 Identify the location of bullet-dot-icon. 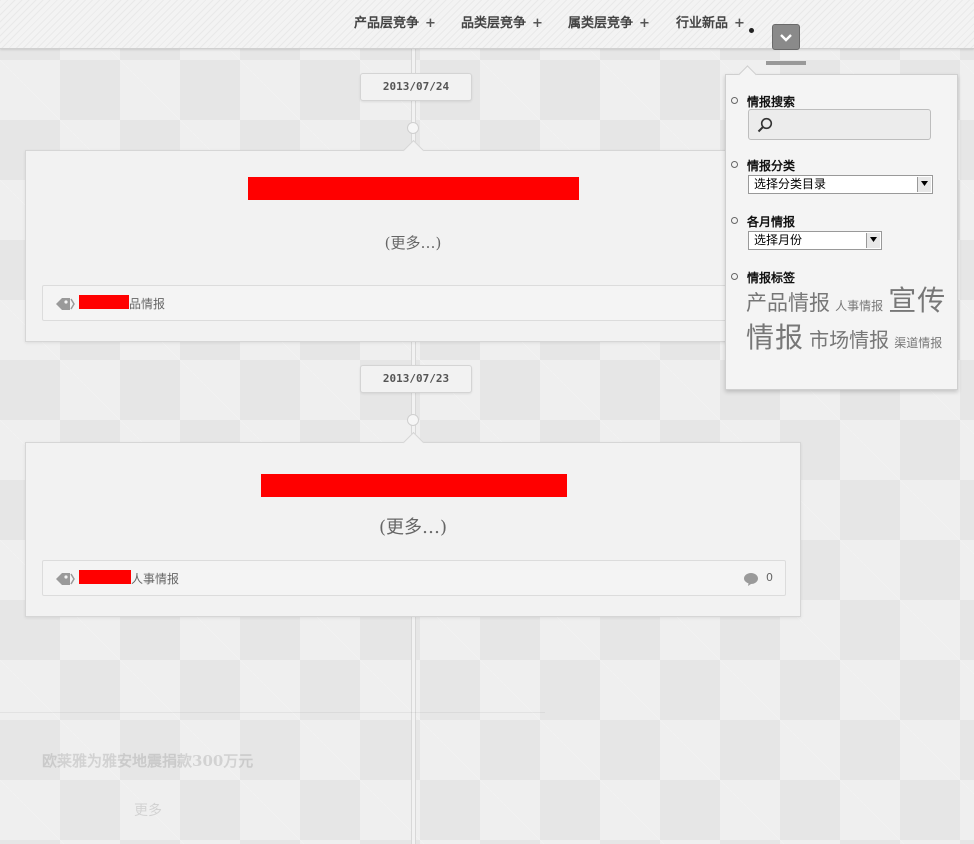
(751, 30).